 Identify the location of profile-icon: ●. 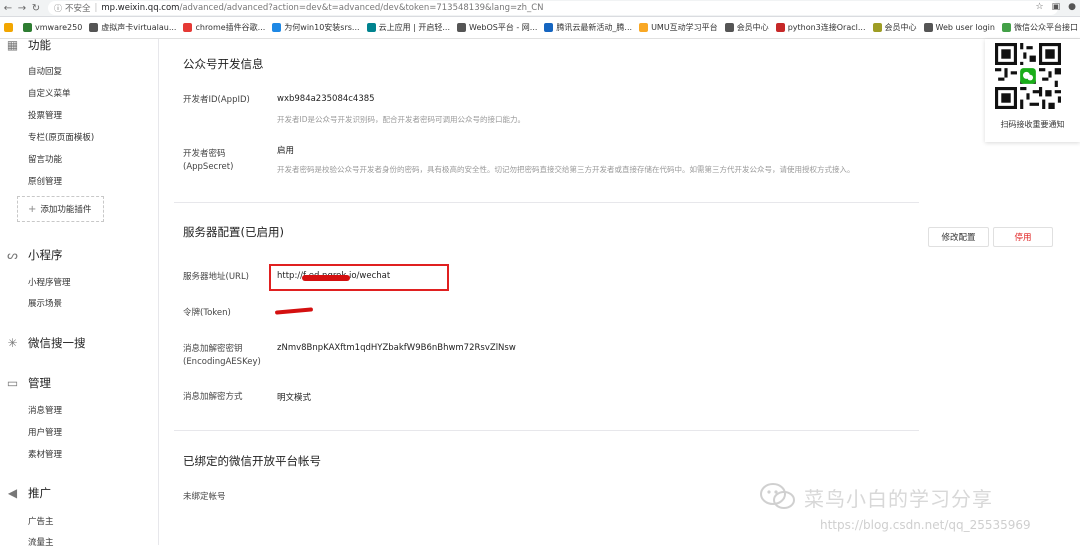
(1072, 7).